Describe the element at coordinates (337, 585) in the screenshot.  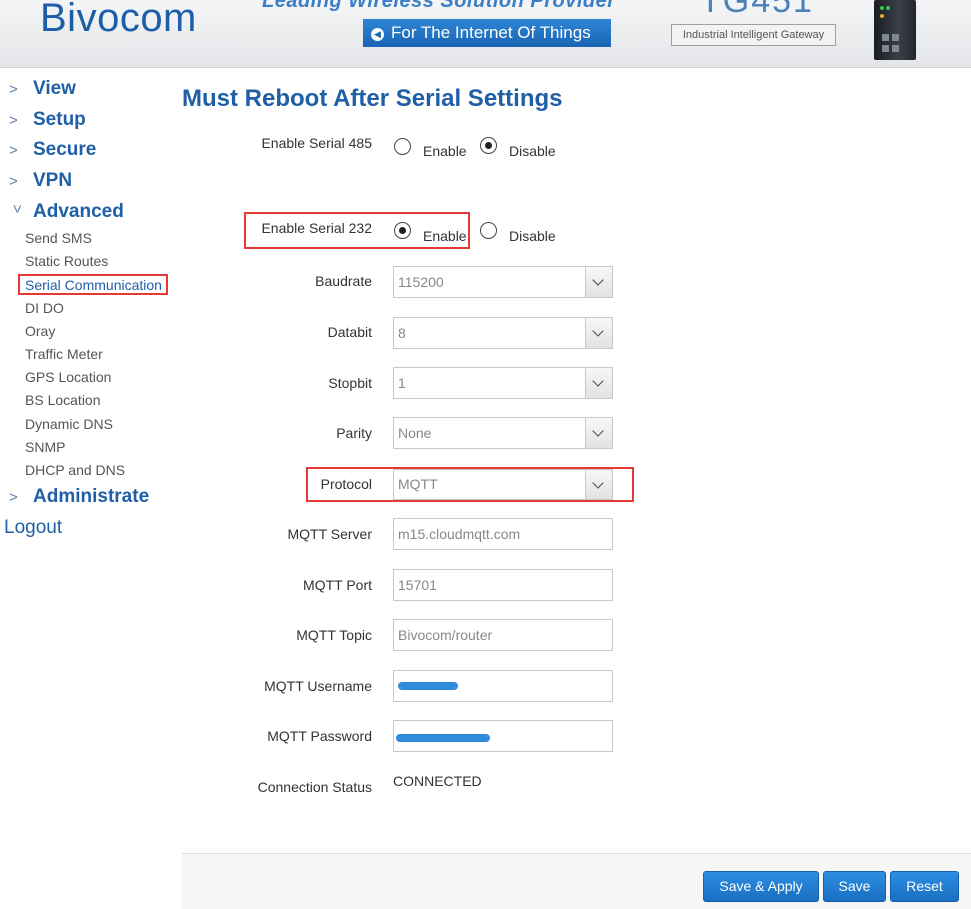
I see `mqtt-port-label: MQTT Port` at that location.